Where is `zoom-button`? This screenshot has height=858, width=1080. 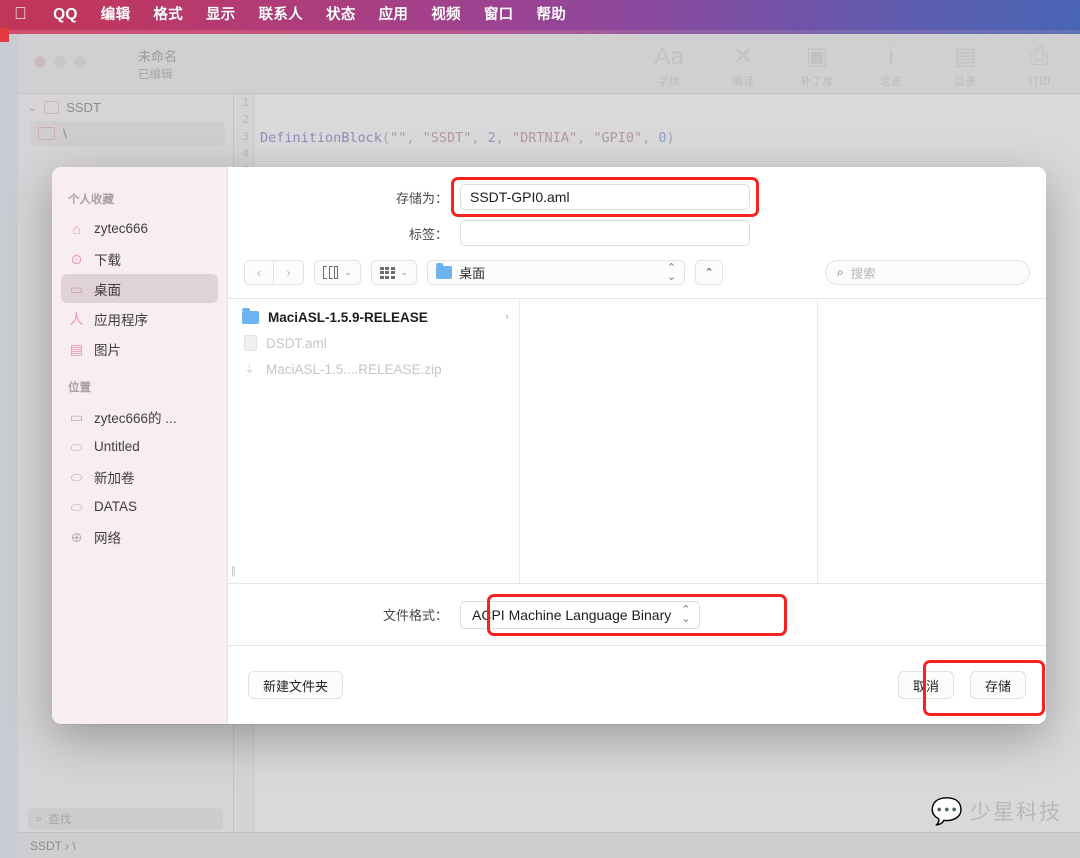 zoom-button is located at coordinates (80, 62).